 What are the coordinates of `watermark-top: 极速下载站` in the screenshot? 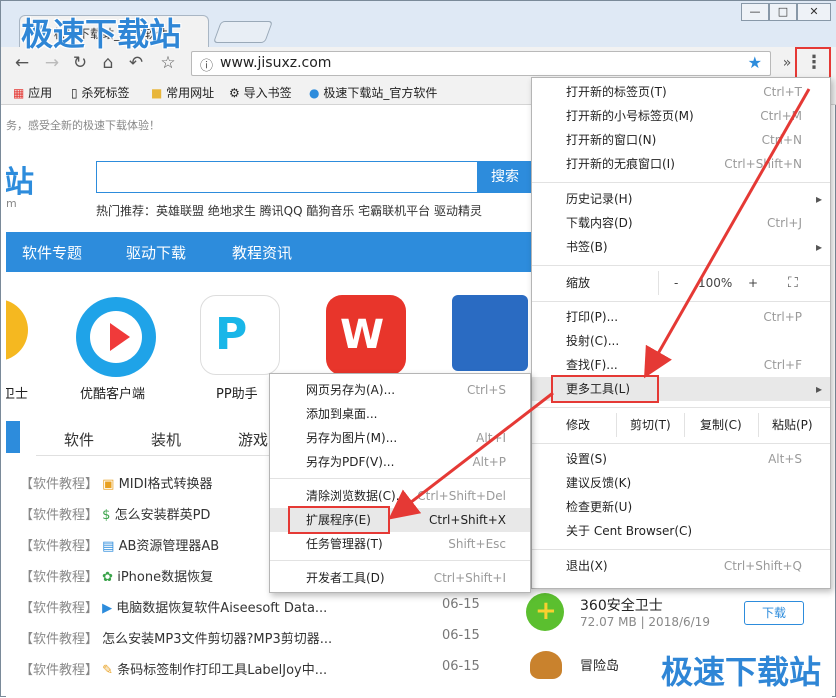 It's located at (101, 34).